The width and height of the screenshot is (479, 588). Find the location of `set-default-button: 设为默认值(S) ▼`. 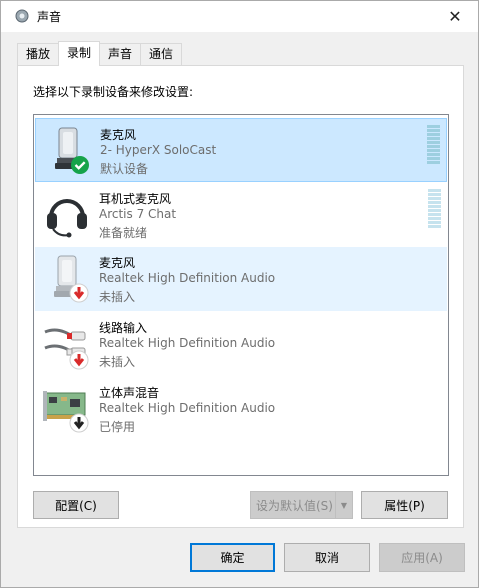

set-default-button: 设为默认值(S) ▼ is located at coordinates (301, 505).